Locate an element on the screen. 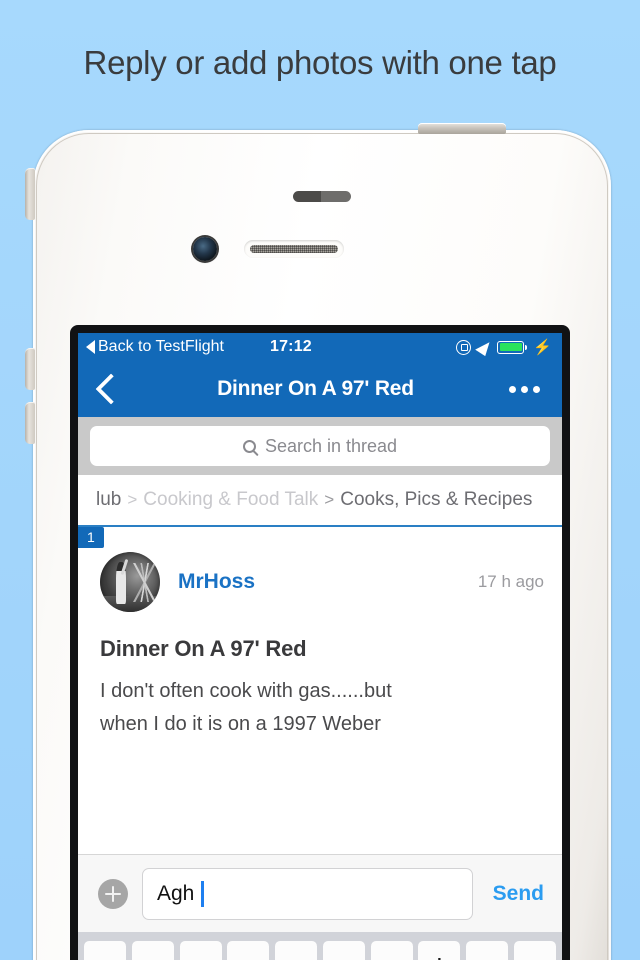 This screenshot has width=640, height=960. search-bar-container: Search in thread is located at coordinates (320, 446).